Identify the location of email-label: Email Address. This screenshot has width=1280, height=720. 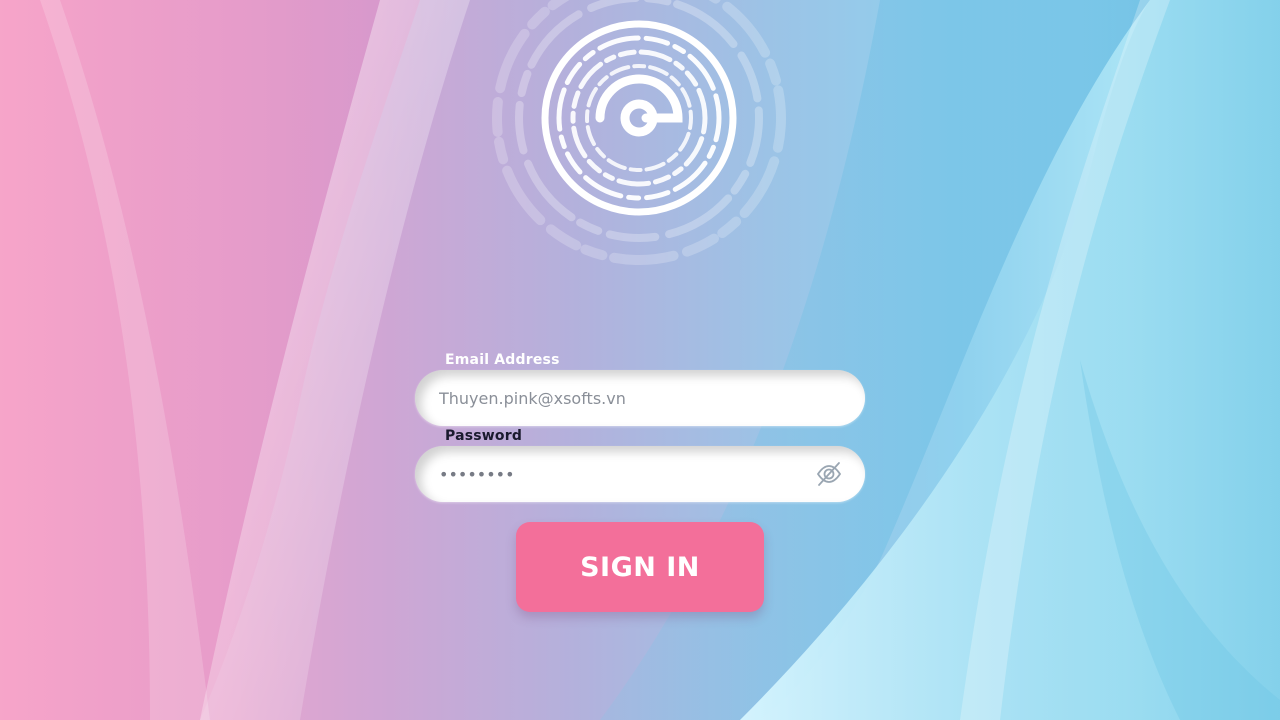
(502, 360).